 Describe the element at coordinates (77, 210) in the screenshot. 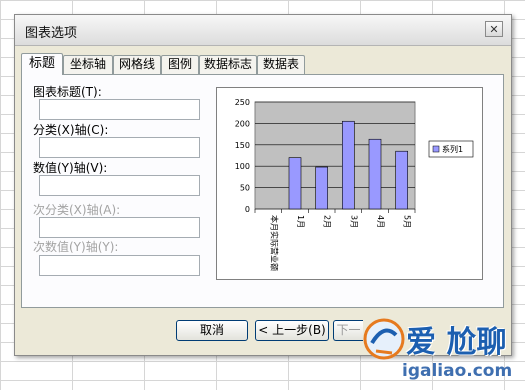

I see `secondary-category-axis-label: 次分类(X)轴(A):` at that location.